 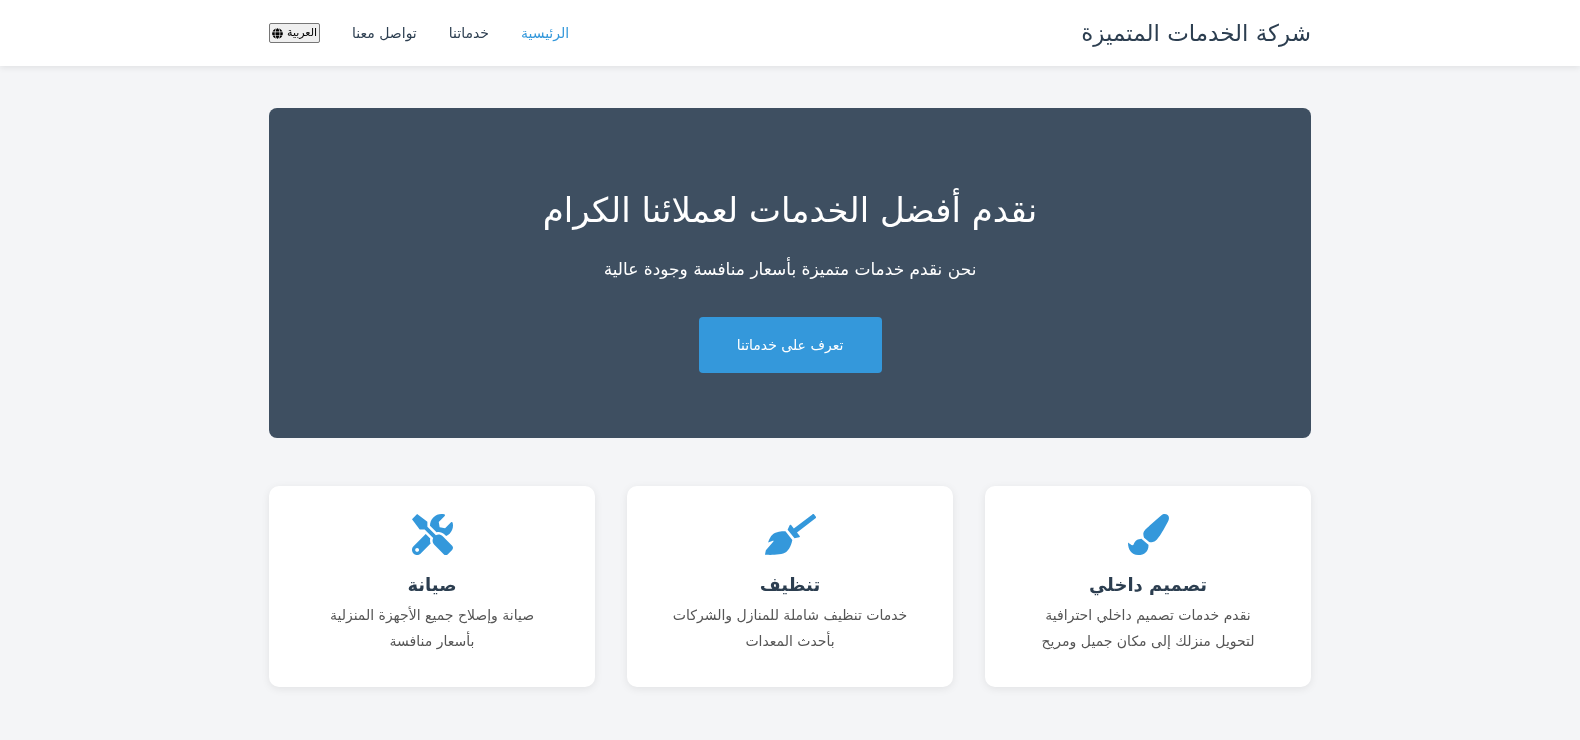 What do you see at coordinates (384, 33) in the screenshot?
I see `nav-link: تواصل معنا` at bounding box center [384, 33].